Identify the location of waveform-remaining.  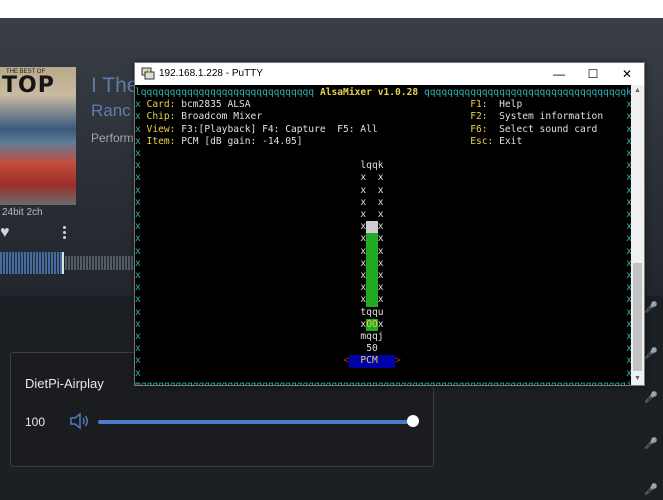
(98, 263).